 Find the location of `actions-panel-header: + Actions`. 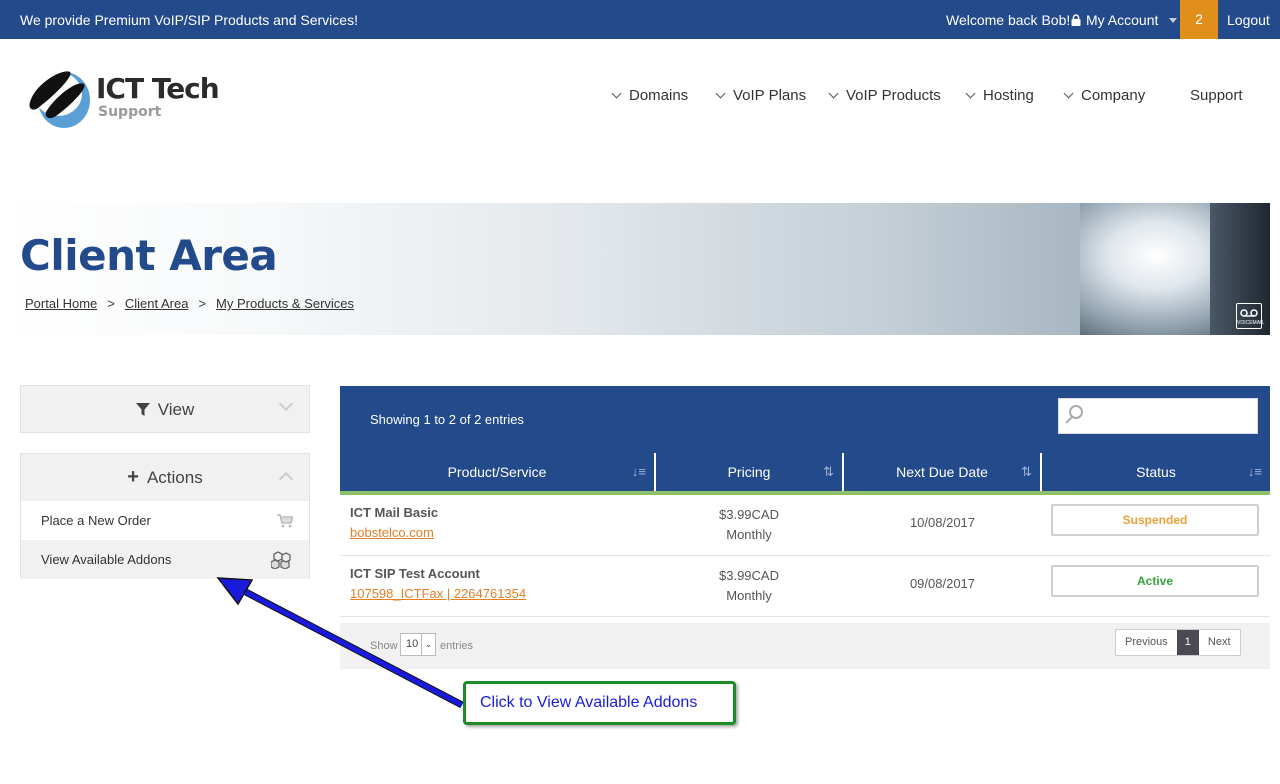

actions-panel-header: + Actions is located at coordinates (165, 477).